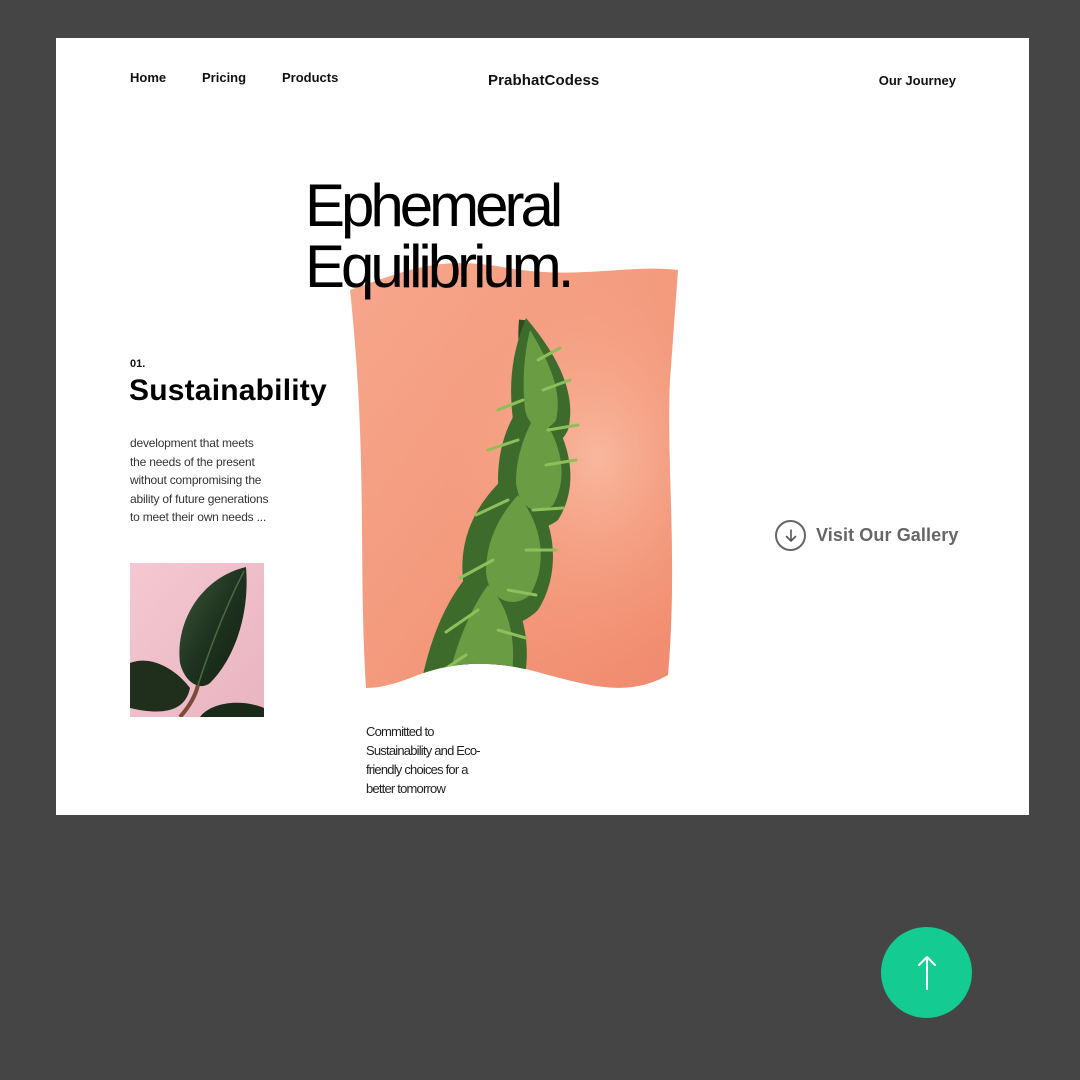 The image size is (1080, 1080). What do you see at coordinates (138, 364) in the screenshot?
I see `section-number: 01.` at bounding box center [138, 364].